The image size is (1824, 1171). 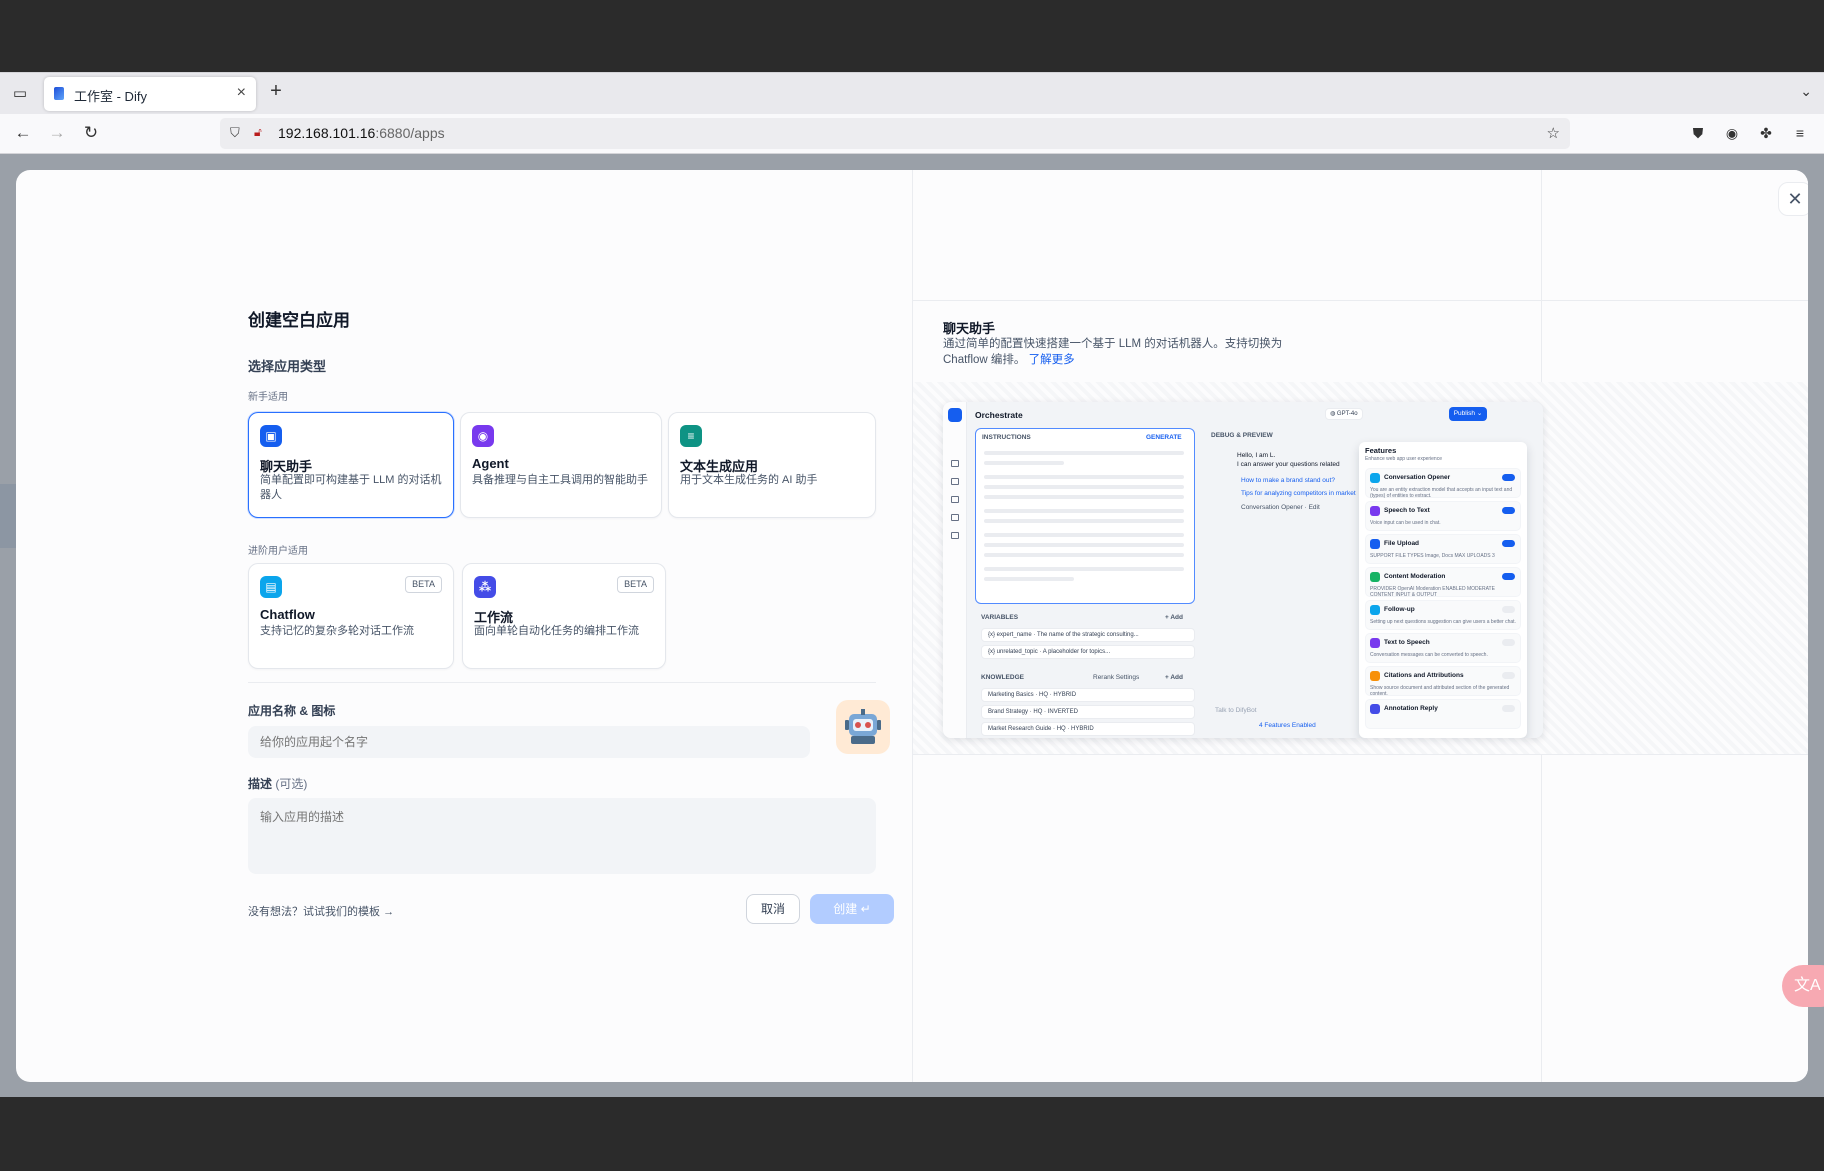 What do you see at coordinates (351, 616) in the screenshot?
I see `app-type-card-chatflow: ▤ BETA Chatflow 支持记忆的复杂多轮对话工作流` at bounding box center [351, 616].